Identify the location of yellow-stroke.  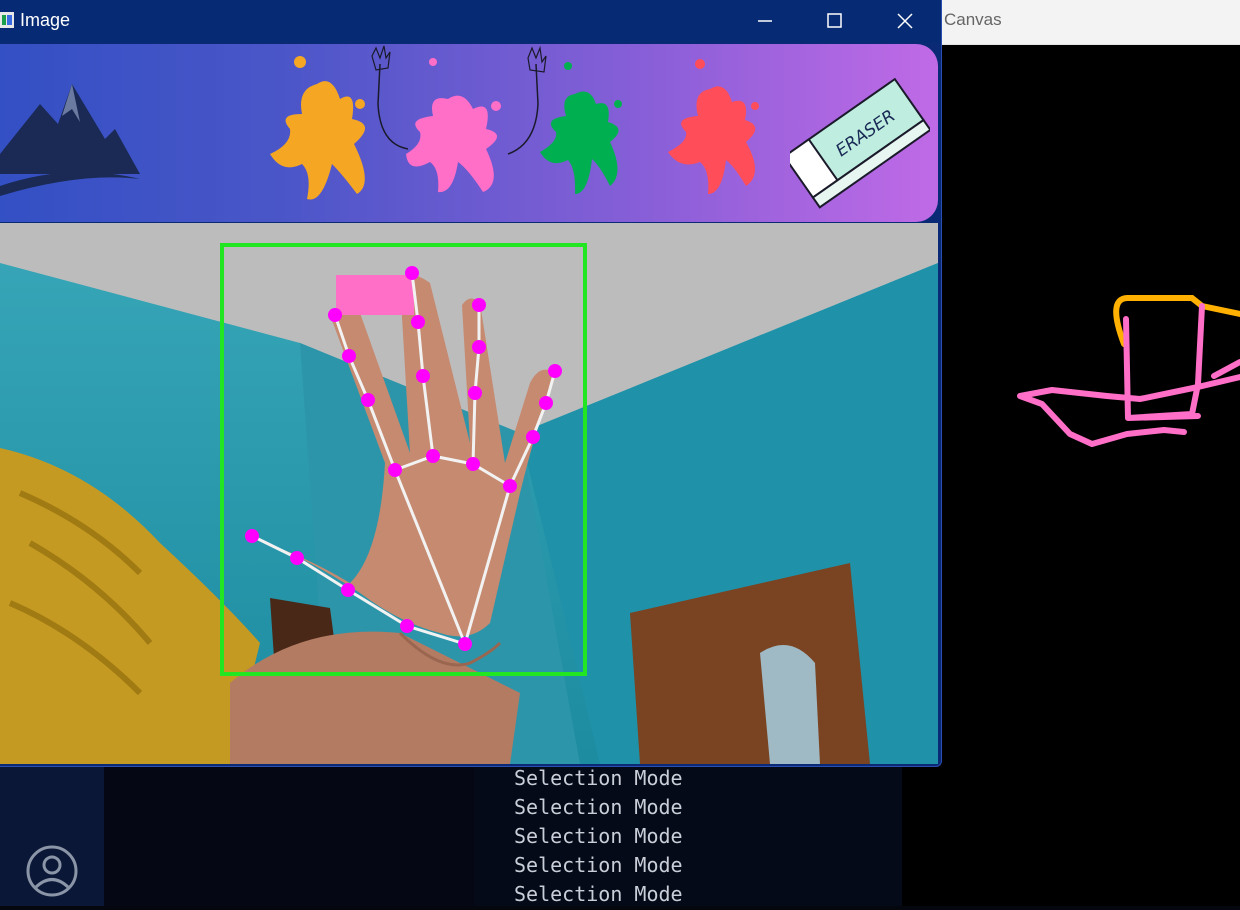
(1176, 321).